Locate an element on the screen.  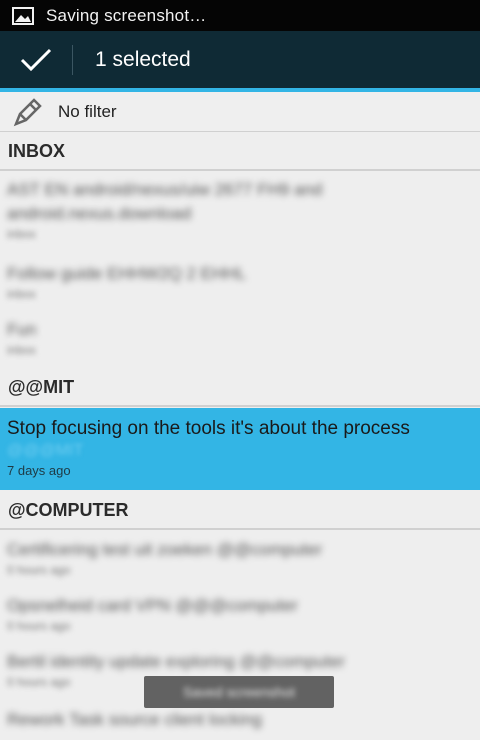
item-title: Fun is located at coordinates (22, 329).